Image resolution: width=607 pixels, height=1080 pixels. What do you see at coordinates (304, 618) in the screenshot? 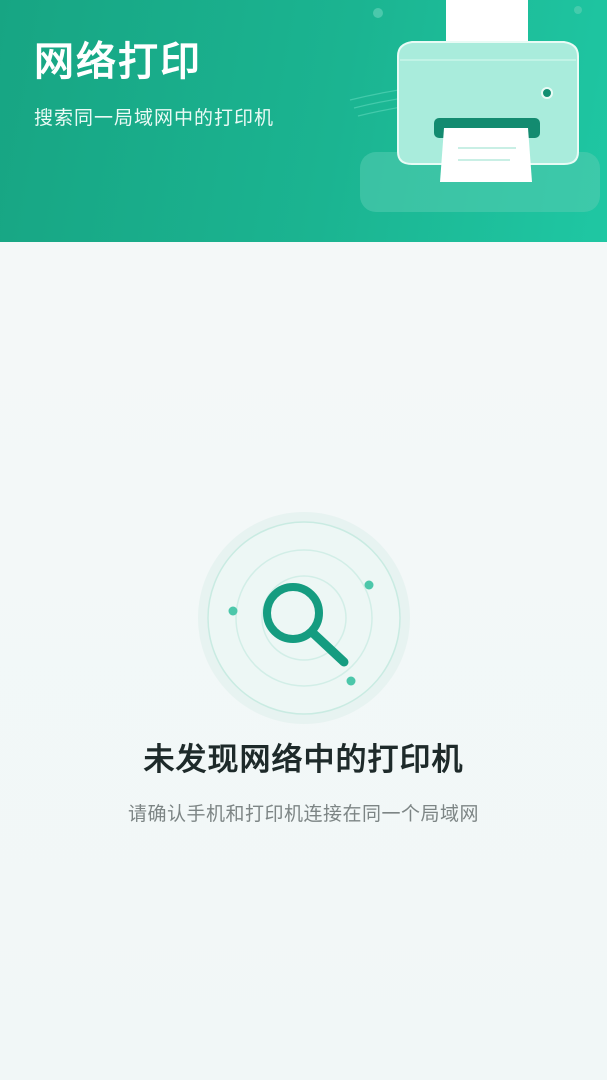
I see `search-icon` at bounding box center [304, 618].